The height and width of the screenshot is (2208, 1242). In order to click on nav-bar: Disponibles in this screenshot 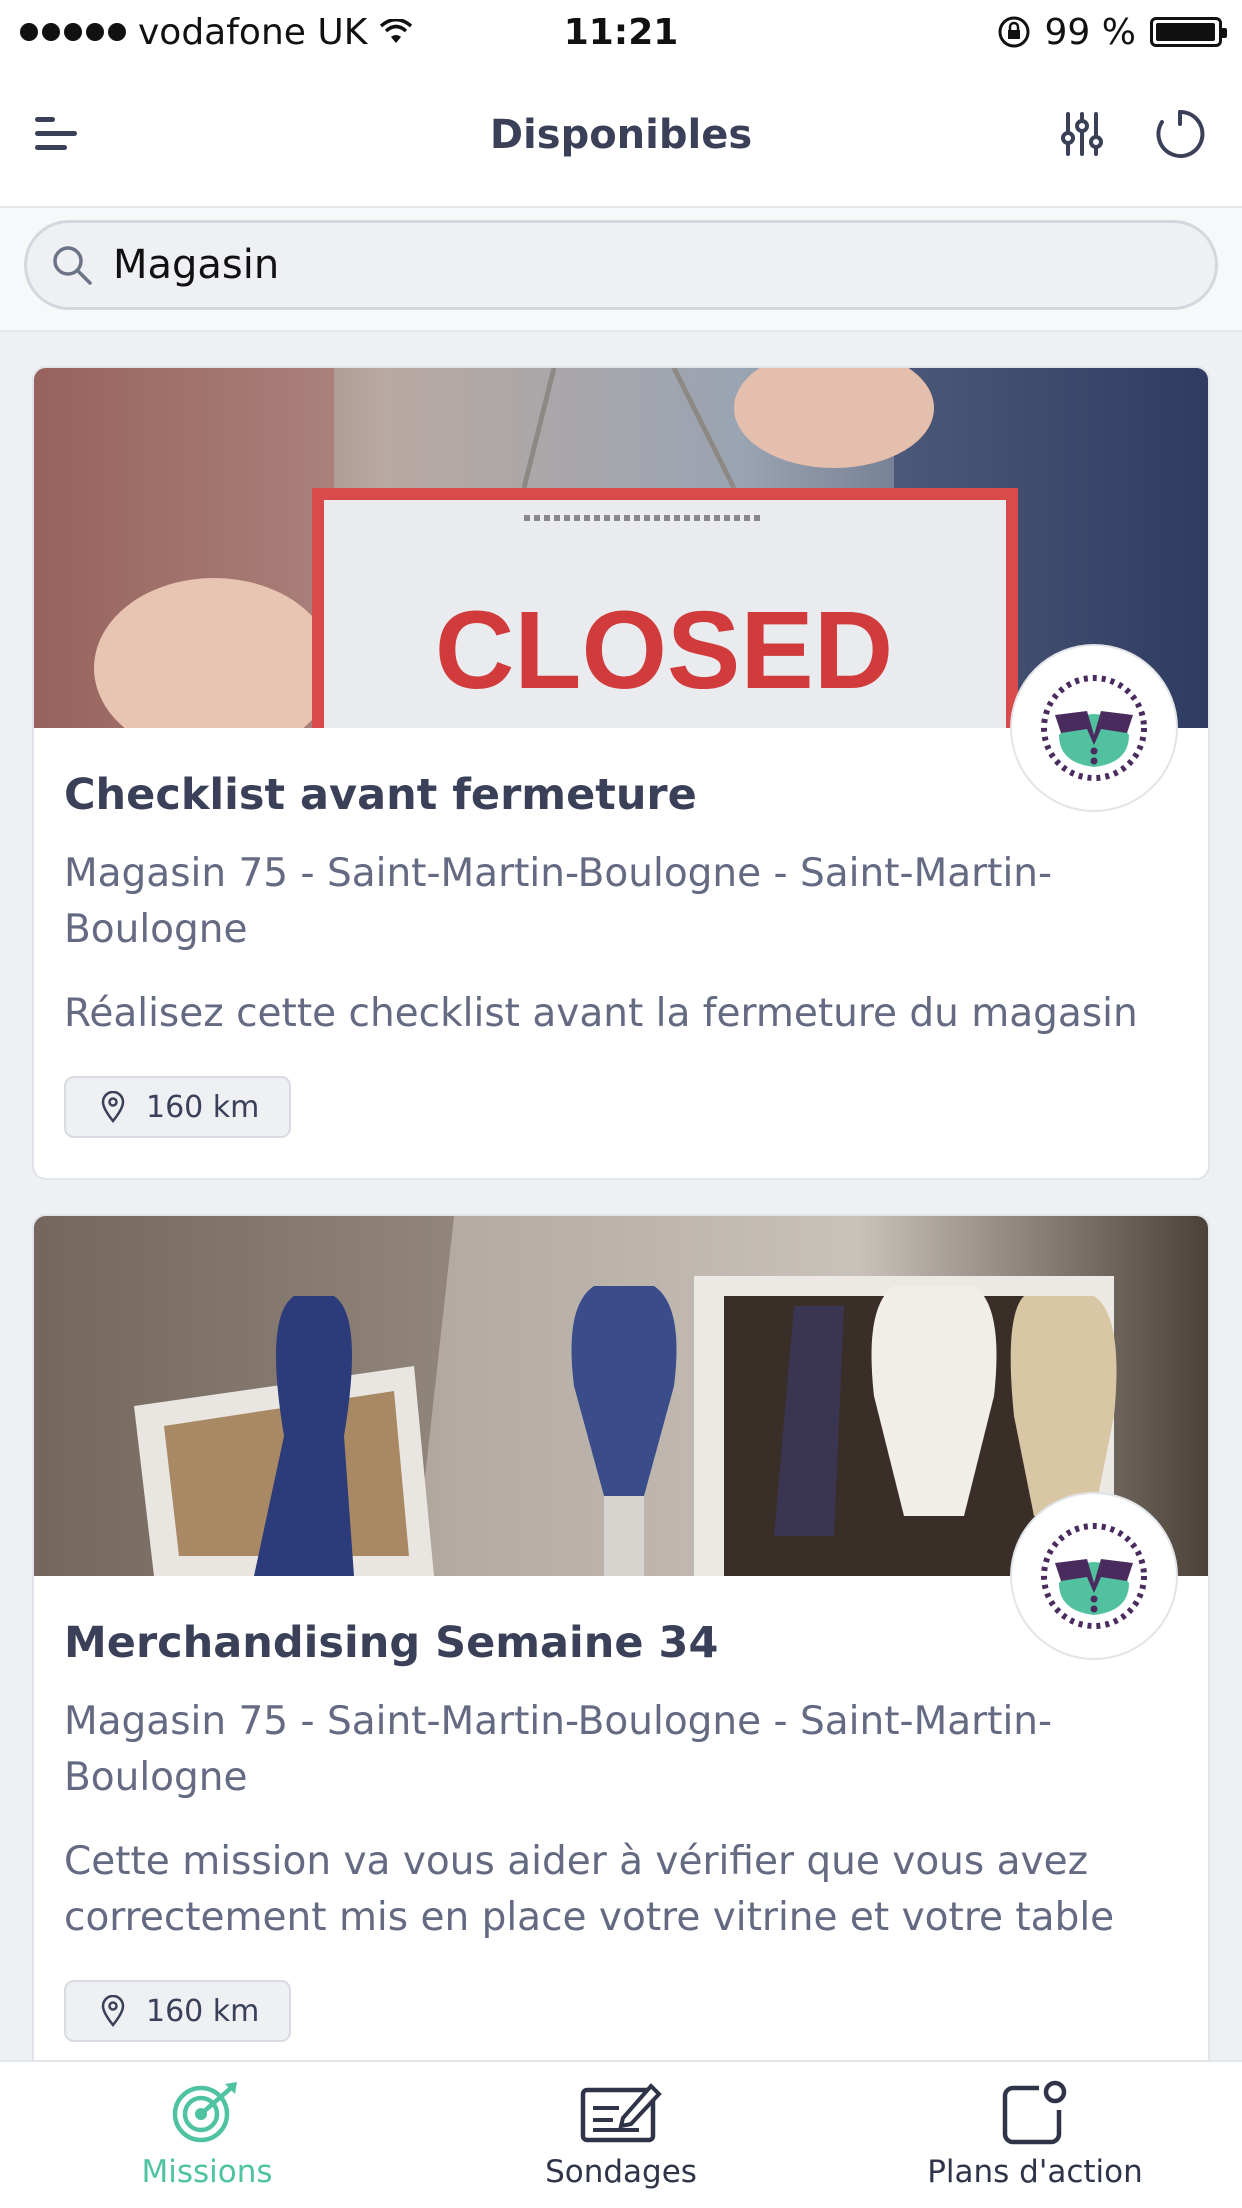, I will do `click(621, 136)`.